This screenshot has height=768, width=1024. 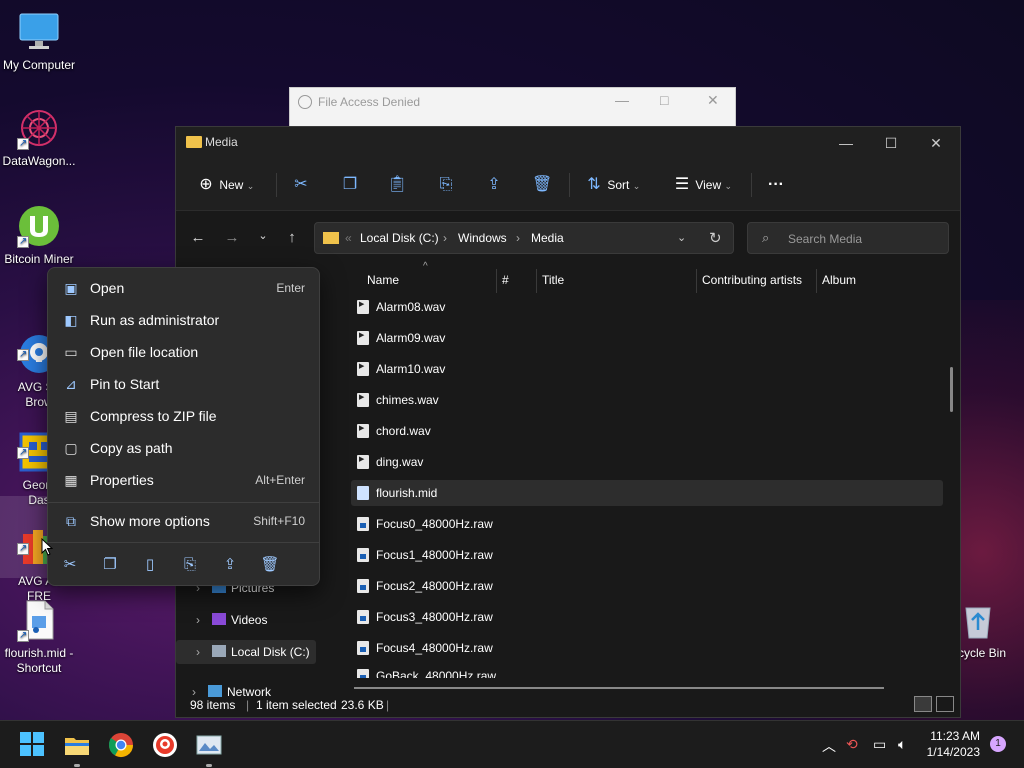 I want to click on close-button: ✕, so click(x=936, y=143).